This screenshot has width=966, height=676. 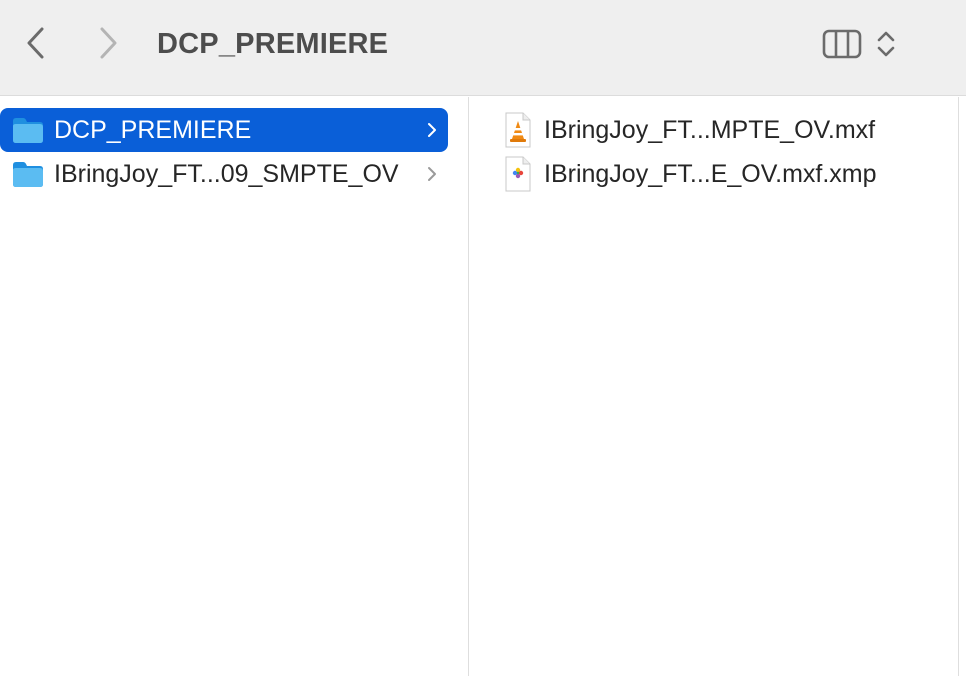 I want to click on forward-button, so click(x=108, y=43).